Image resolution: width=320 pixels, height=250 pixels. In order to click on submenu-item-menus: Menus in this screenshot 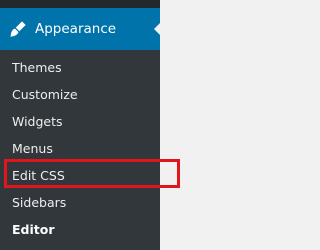, I will do `click(80, 148)`.